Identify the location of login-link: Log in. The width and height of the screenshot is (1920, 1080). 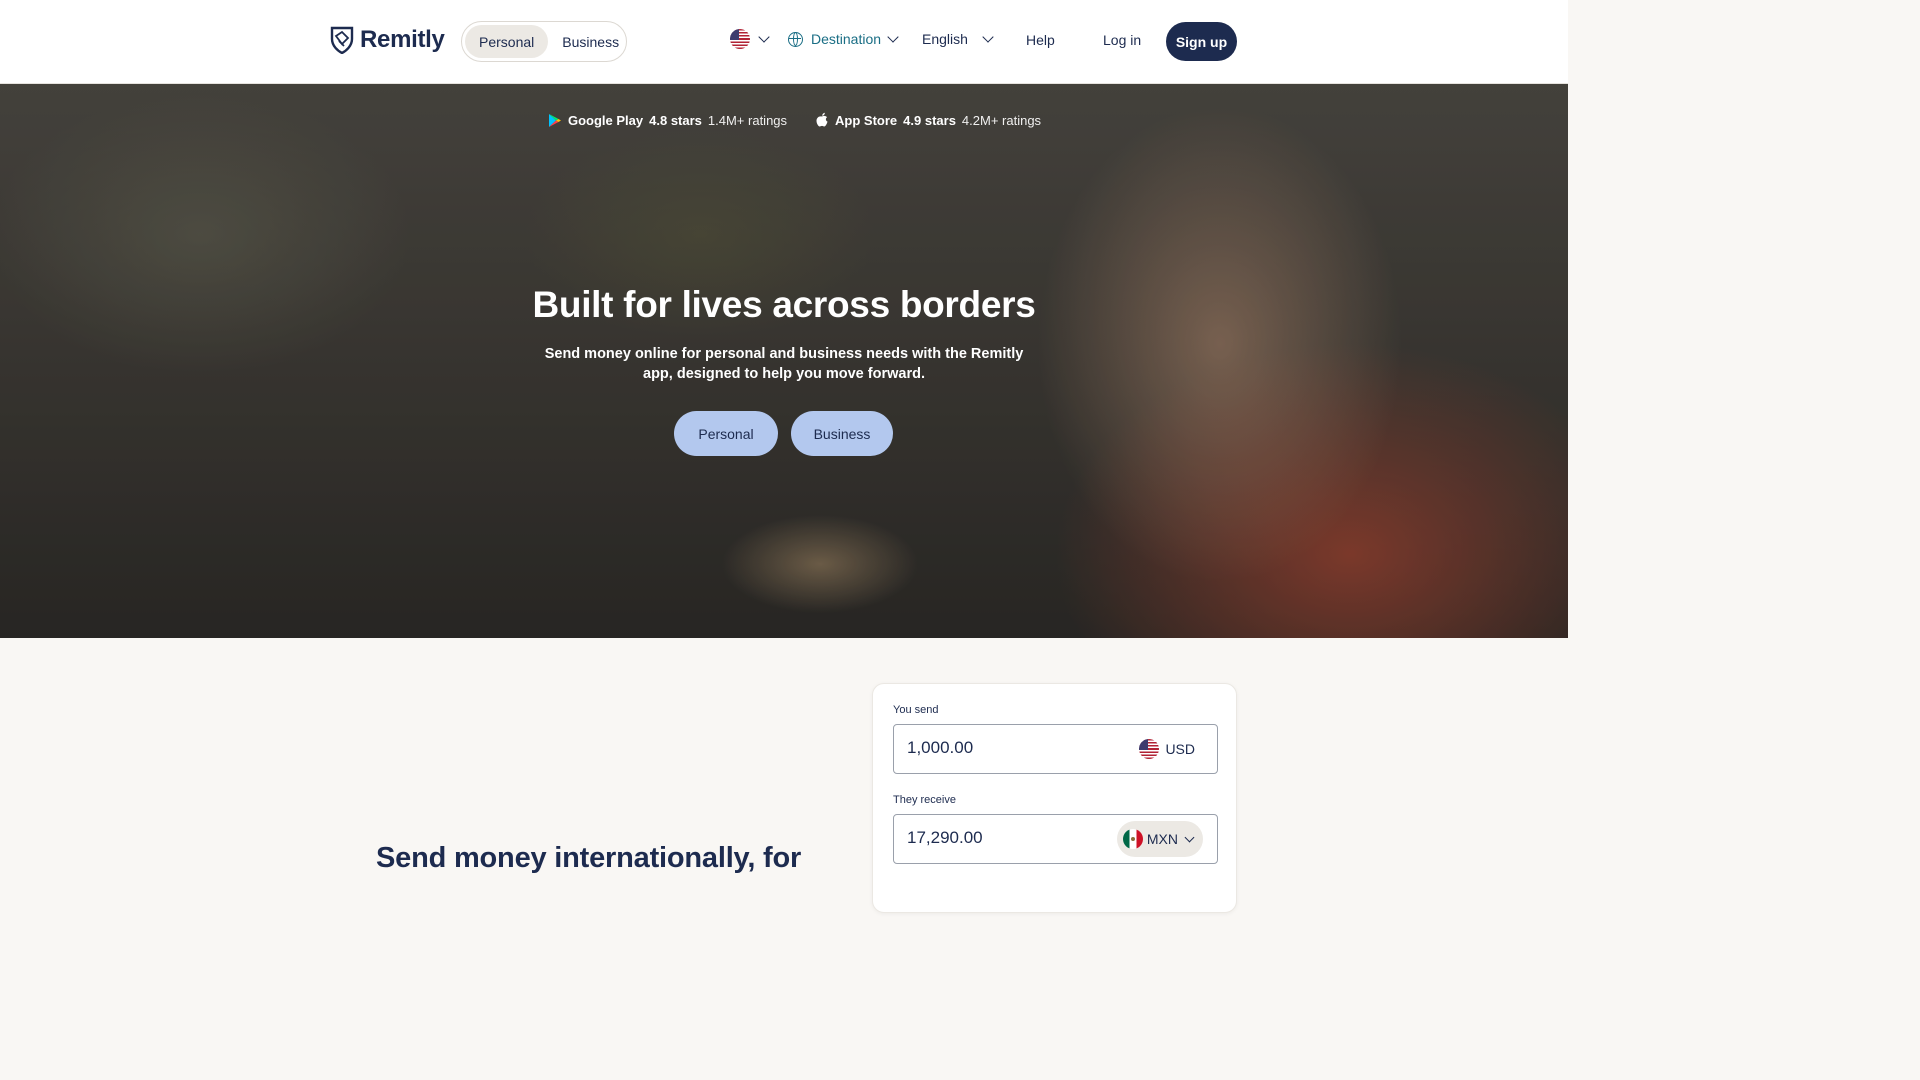
(1122, 40).